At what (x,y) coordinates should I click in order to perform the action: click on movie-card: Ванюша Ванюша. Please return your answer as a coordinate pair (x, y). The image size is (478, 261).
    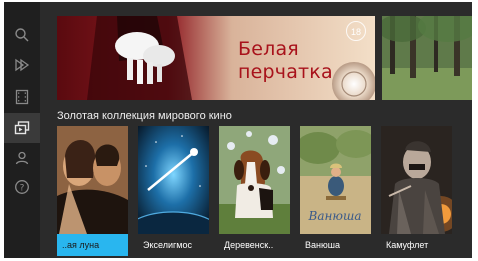
    Looking at the image, I should click on (335, 191).